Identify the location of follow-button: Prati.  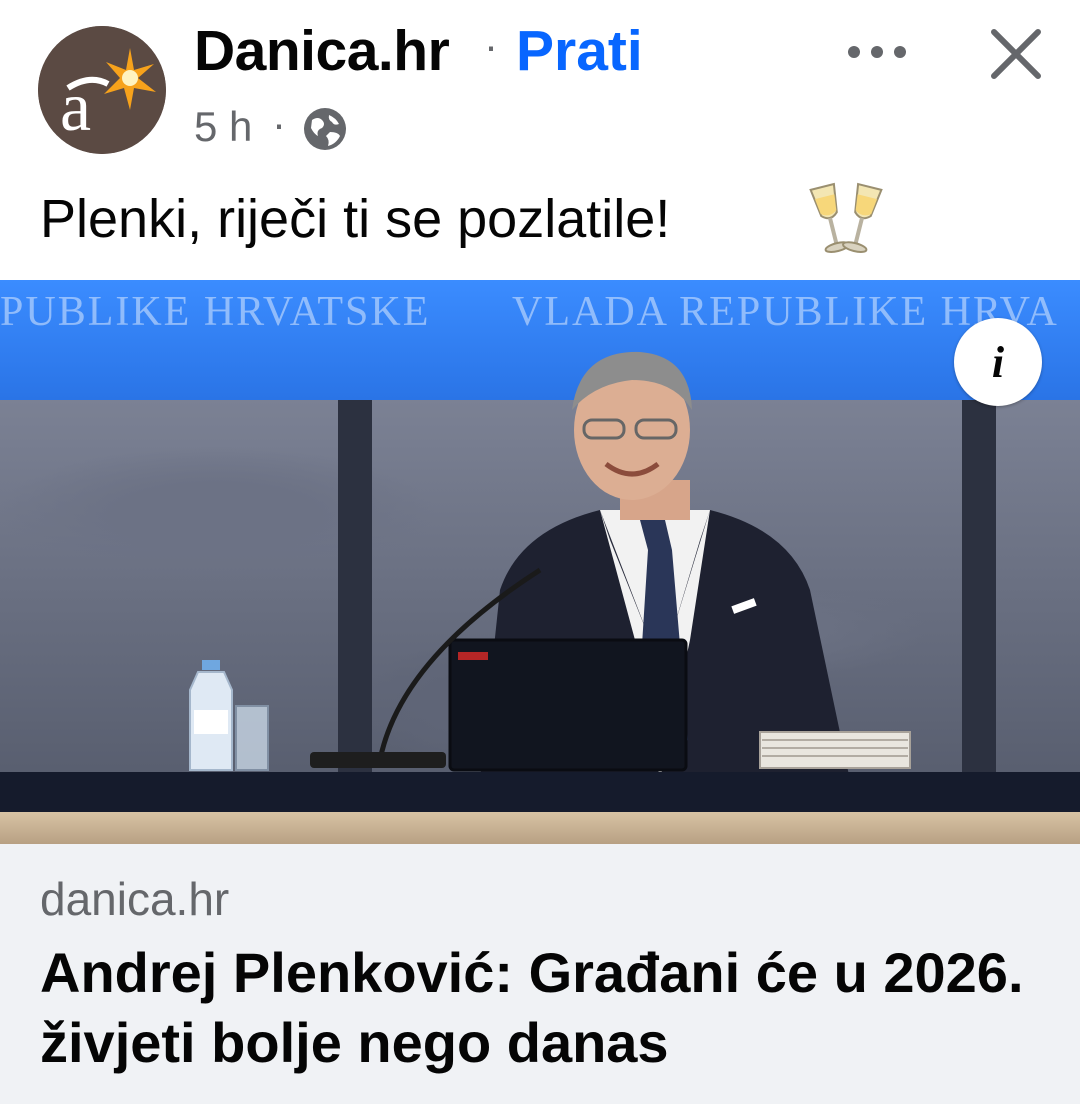
(579, 51).